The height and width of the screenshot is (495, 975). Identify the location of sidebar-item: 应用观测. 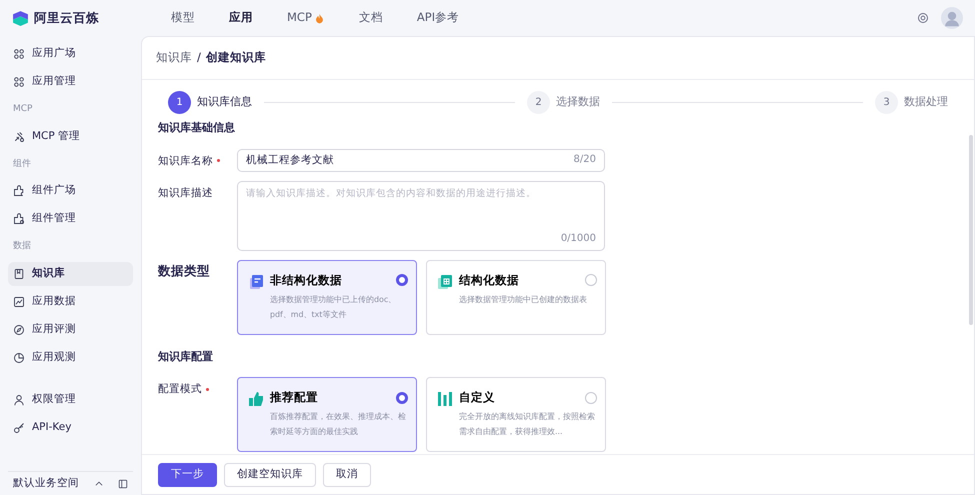
(70, 358).